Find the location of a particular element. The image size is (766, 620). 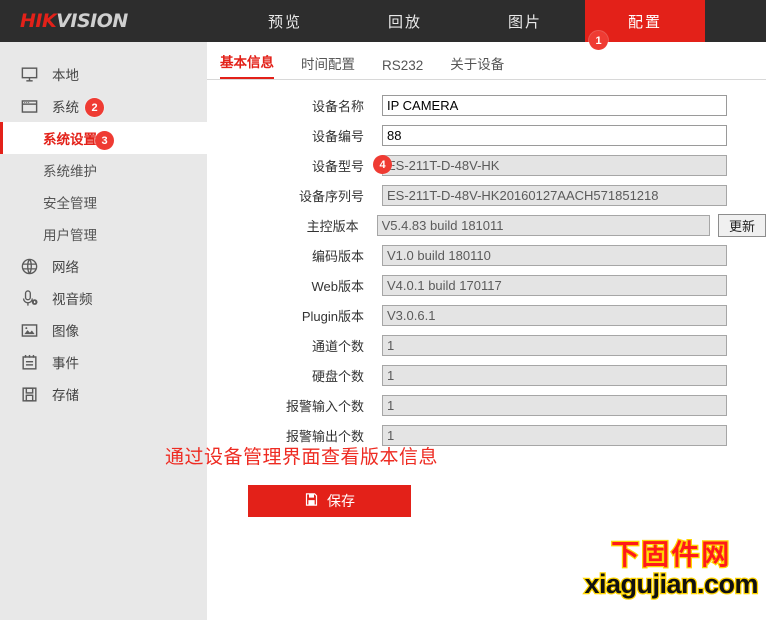

window-icon is located at coordinates (29, 106).